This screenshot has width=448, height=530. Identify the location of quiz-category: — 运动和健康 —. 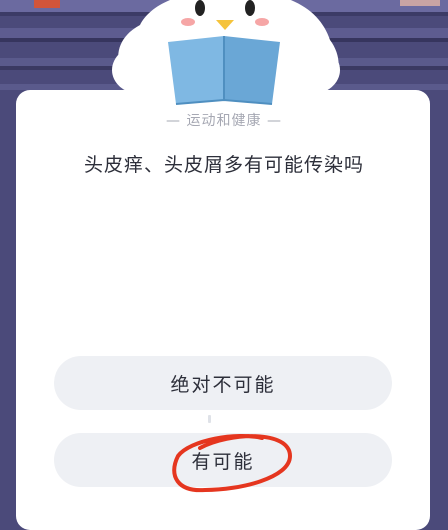
(224, 121).